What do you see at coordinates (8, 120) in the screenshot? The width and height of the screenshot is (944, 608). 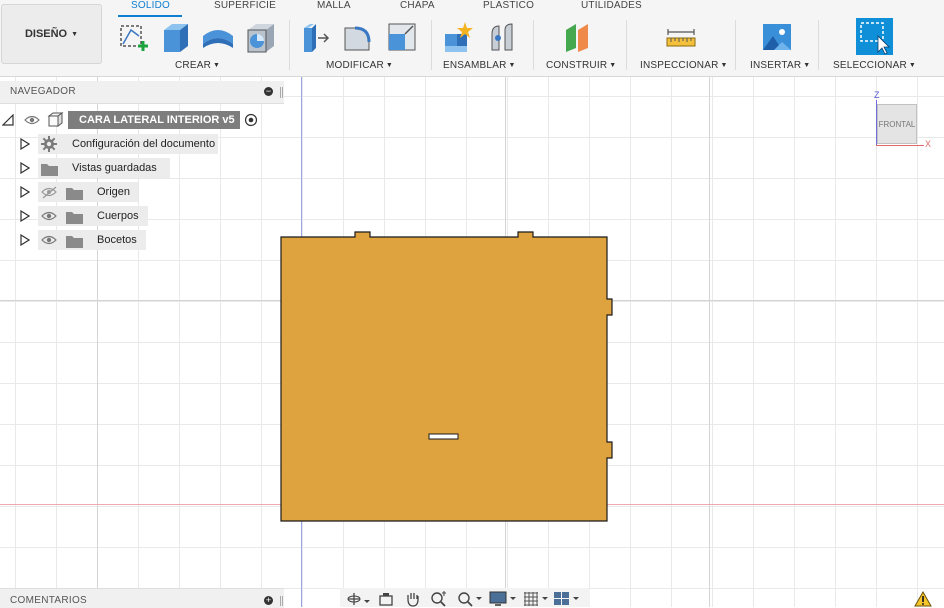 I see `collapse-triangle-icon` at bounding box center [8, 120].